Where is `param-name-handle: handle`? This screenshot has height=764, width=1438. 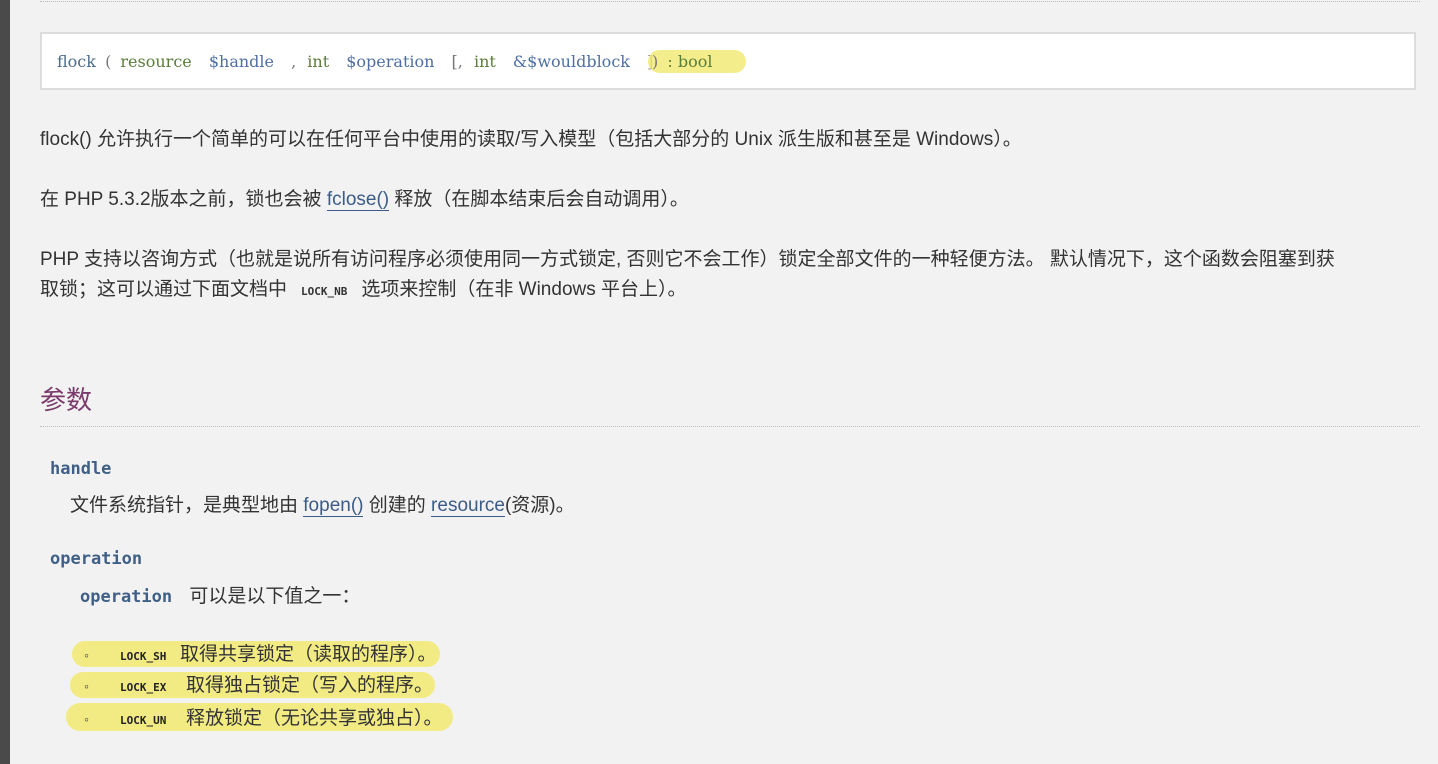
param-name-handle: handle is located at coordinates (81, 469).